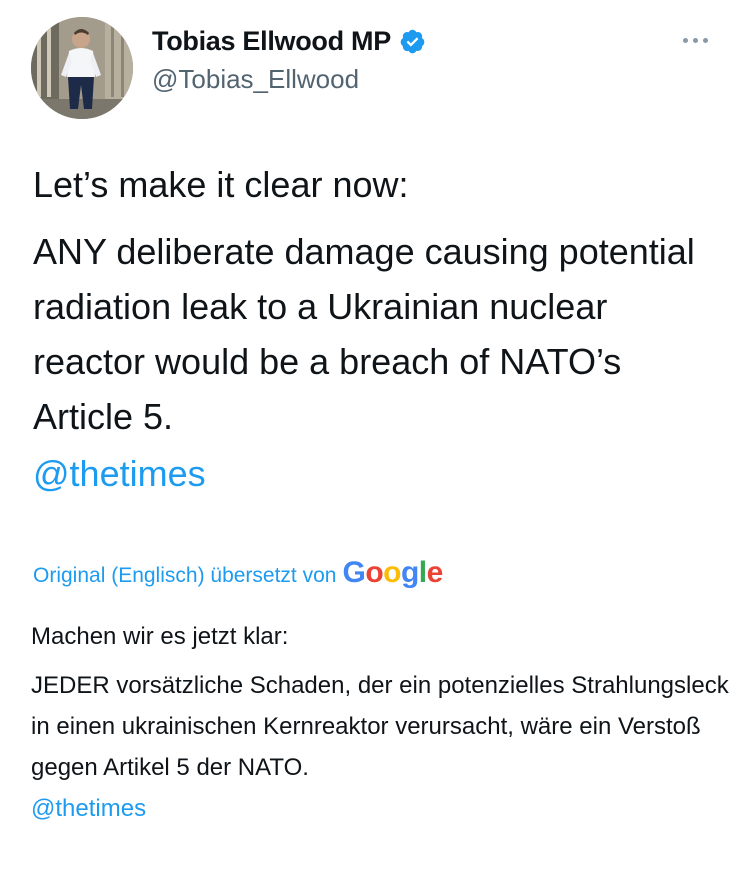  What do you see at coordinates (412, 41) in the screenshot?
I see `verified-badge-icon` at bounding box center [412, 41].